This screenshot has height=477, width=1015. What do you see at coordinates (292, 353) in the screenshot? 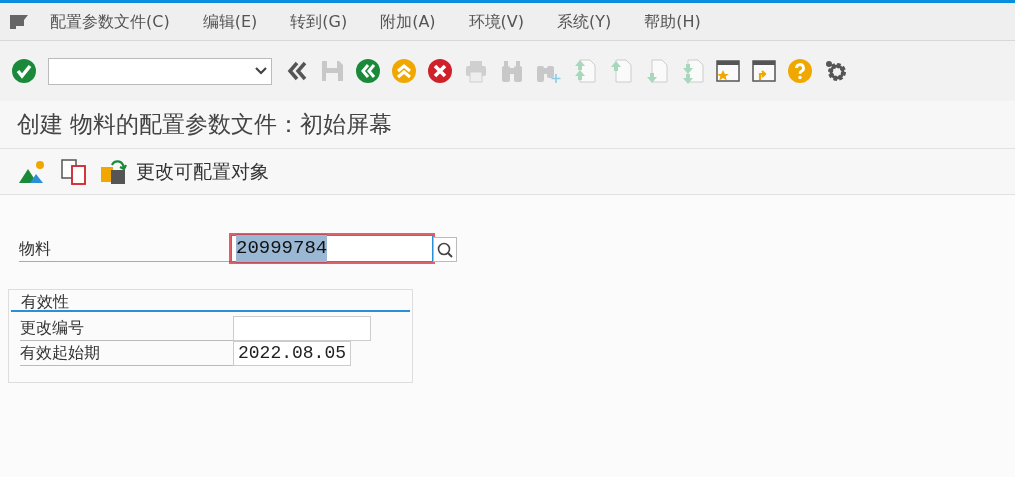
I see `date-field: 2022.08.05` at bounding box center [292, 353].